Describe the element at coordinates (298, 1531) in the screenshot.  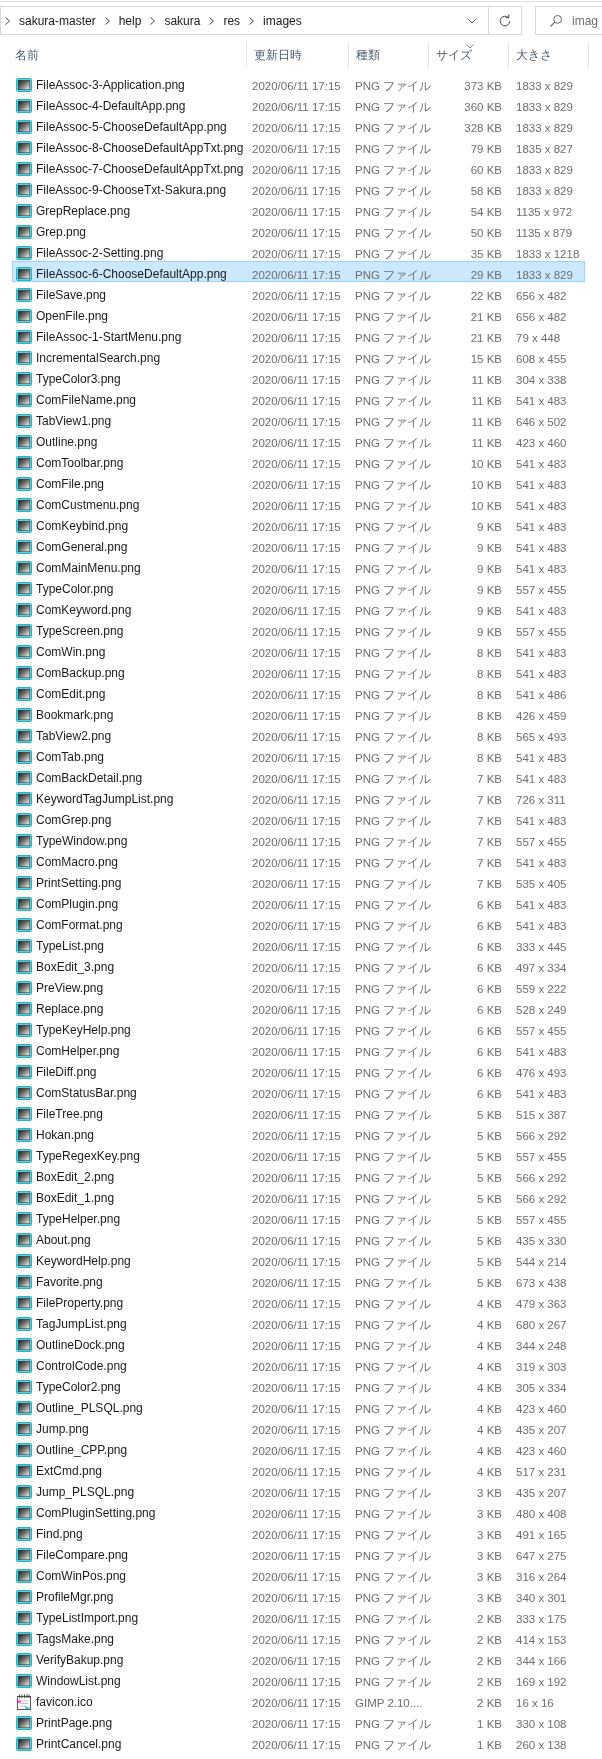
I see `file-row: Find.png 2020/06/11 17:15 PNG ファイル 3 KB 491 x 165` at that location.